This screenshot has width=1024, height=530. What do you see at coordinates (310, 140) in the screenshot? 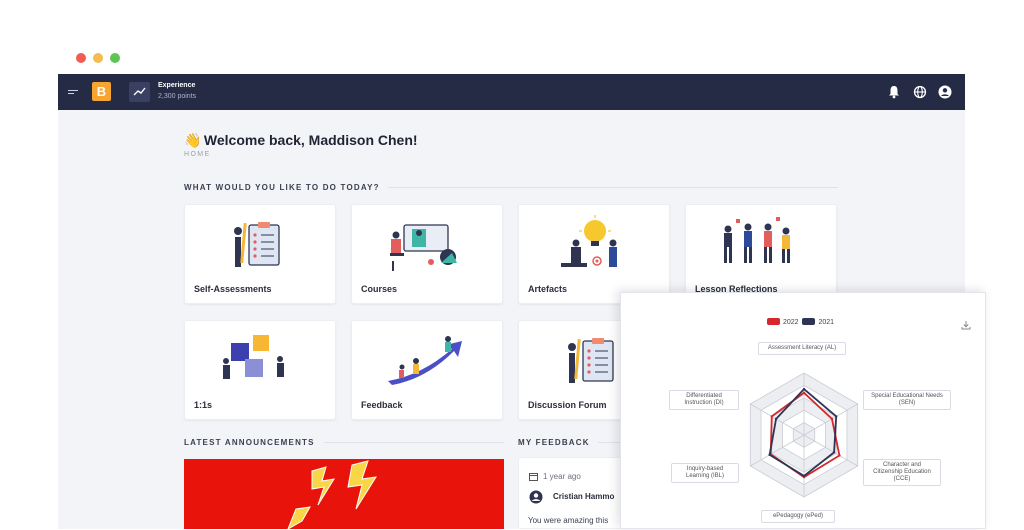
I see `welcome-text: Welcome back, Maddison Chen!` at bounding box center [310, 140].